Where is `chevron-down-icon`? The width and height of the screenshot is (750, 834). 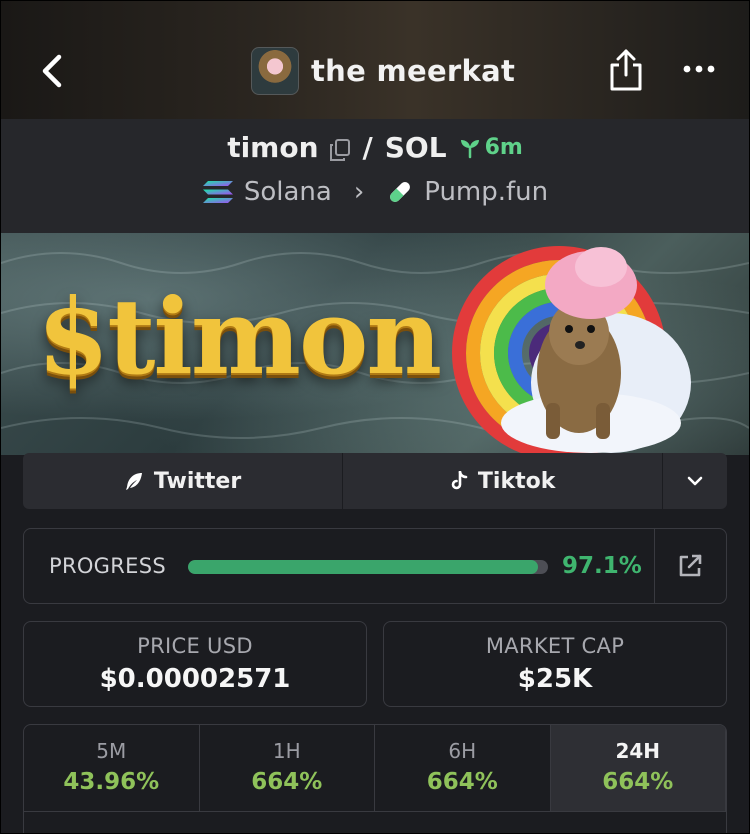 chevron-down-icon is located at coordinates (695, 481).